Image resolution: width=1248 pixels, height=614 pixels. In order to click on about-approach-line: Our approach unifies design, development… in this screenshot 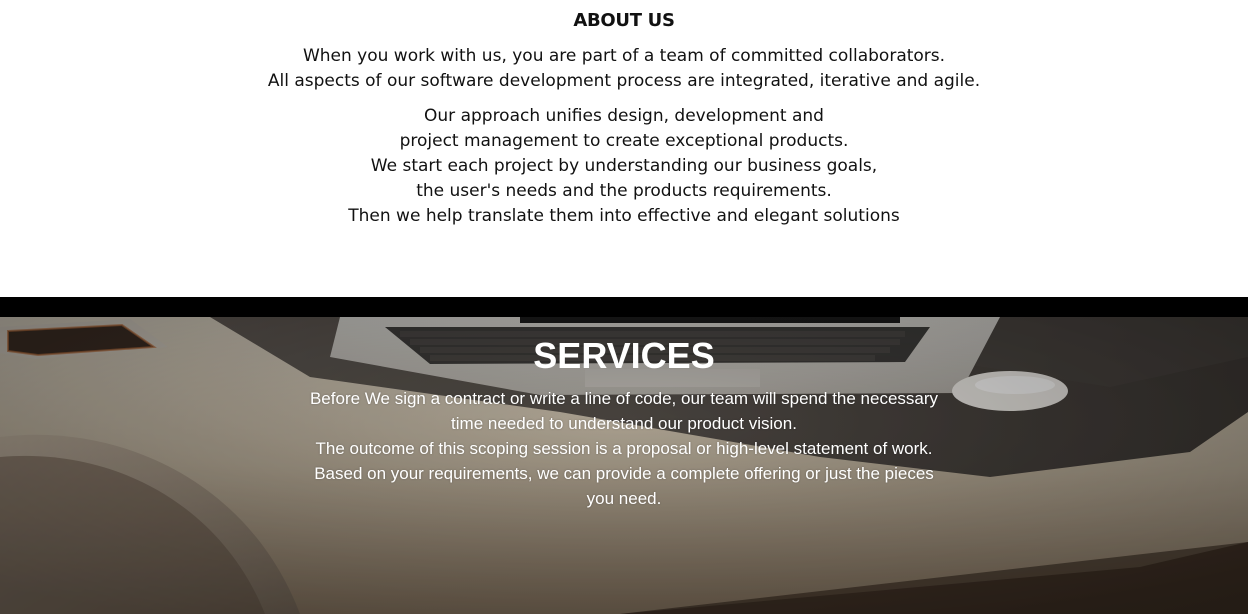, I will do `click(624, 116)`.